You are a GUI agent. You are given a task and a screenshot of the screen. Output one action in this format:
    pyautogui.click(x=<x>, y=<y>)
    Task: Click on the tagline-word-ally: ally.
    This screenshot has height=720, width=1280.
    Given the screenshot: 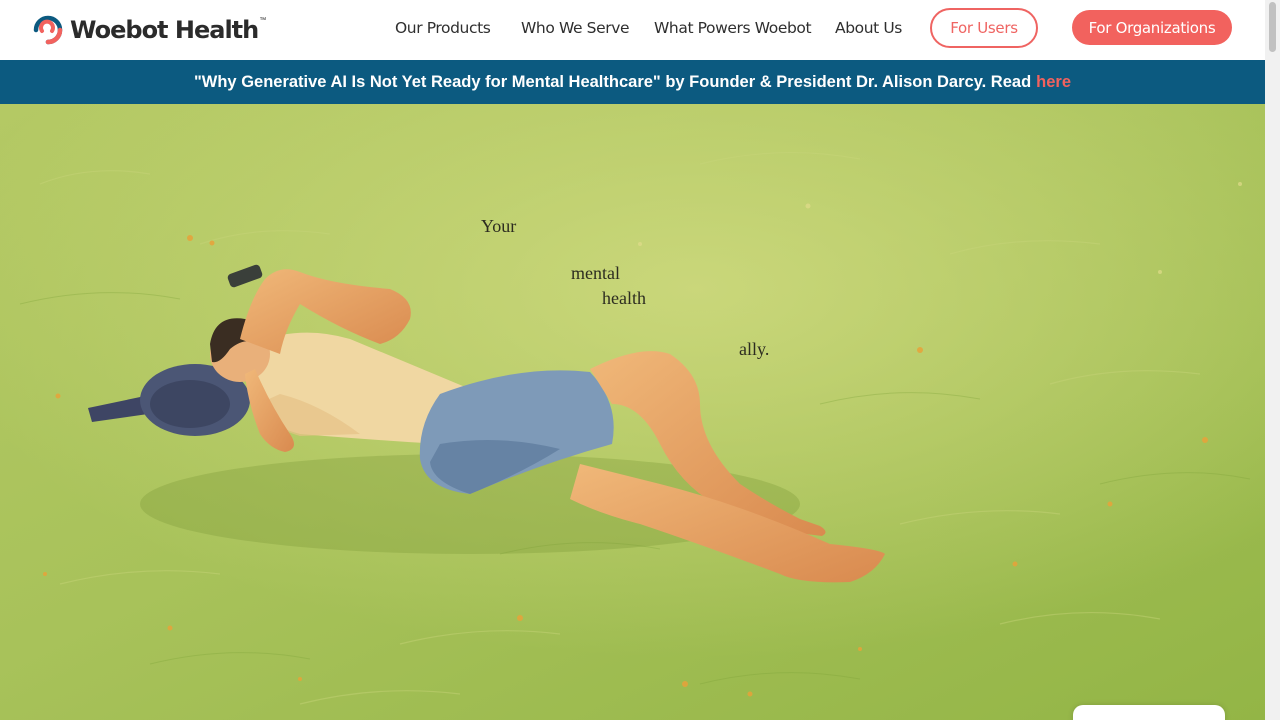 What is the action you would take?
    pyautogui.click(x=754, y=349)
    